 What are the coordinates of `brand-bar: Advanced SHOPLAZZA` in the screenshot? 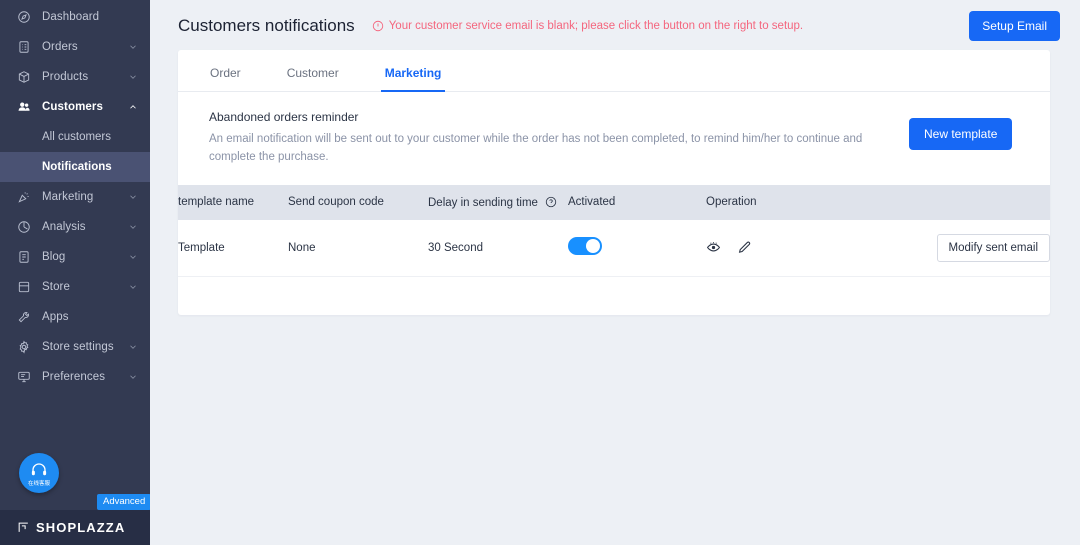 It's located at (76, 519).